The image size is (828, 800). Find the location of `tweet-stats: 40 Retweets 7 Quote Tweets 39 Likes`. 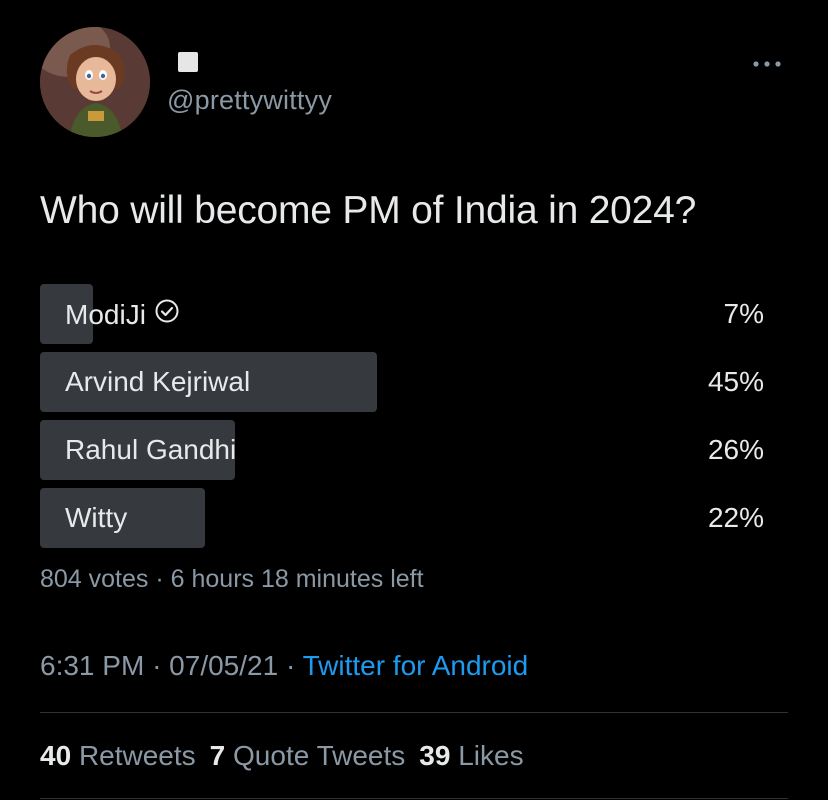

tweet-stats: 40 Retweets 7 Quote Tweets 39 Likes is located at coordinates (282, 756).